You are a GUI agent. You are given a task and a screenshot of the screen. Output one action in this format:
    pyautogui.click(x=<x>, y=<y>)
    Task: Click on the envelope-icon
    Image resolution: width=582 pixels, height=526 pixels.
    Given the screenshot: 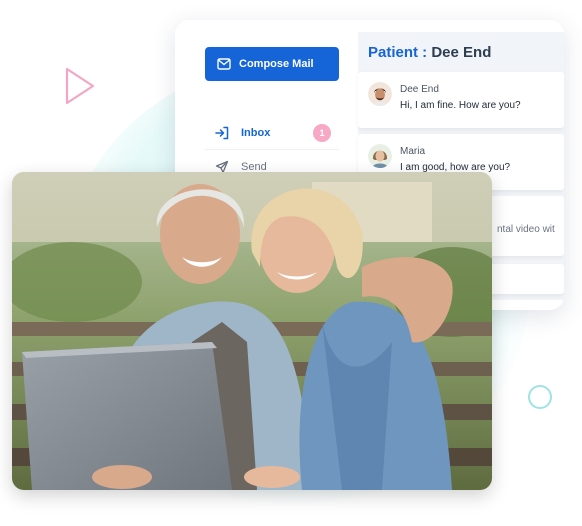 What is the action you would take?
    pyautogui.click(x=224, y=64)
    